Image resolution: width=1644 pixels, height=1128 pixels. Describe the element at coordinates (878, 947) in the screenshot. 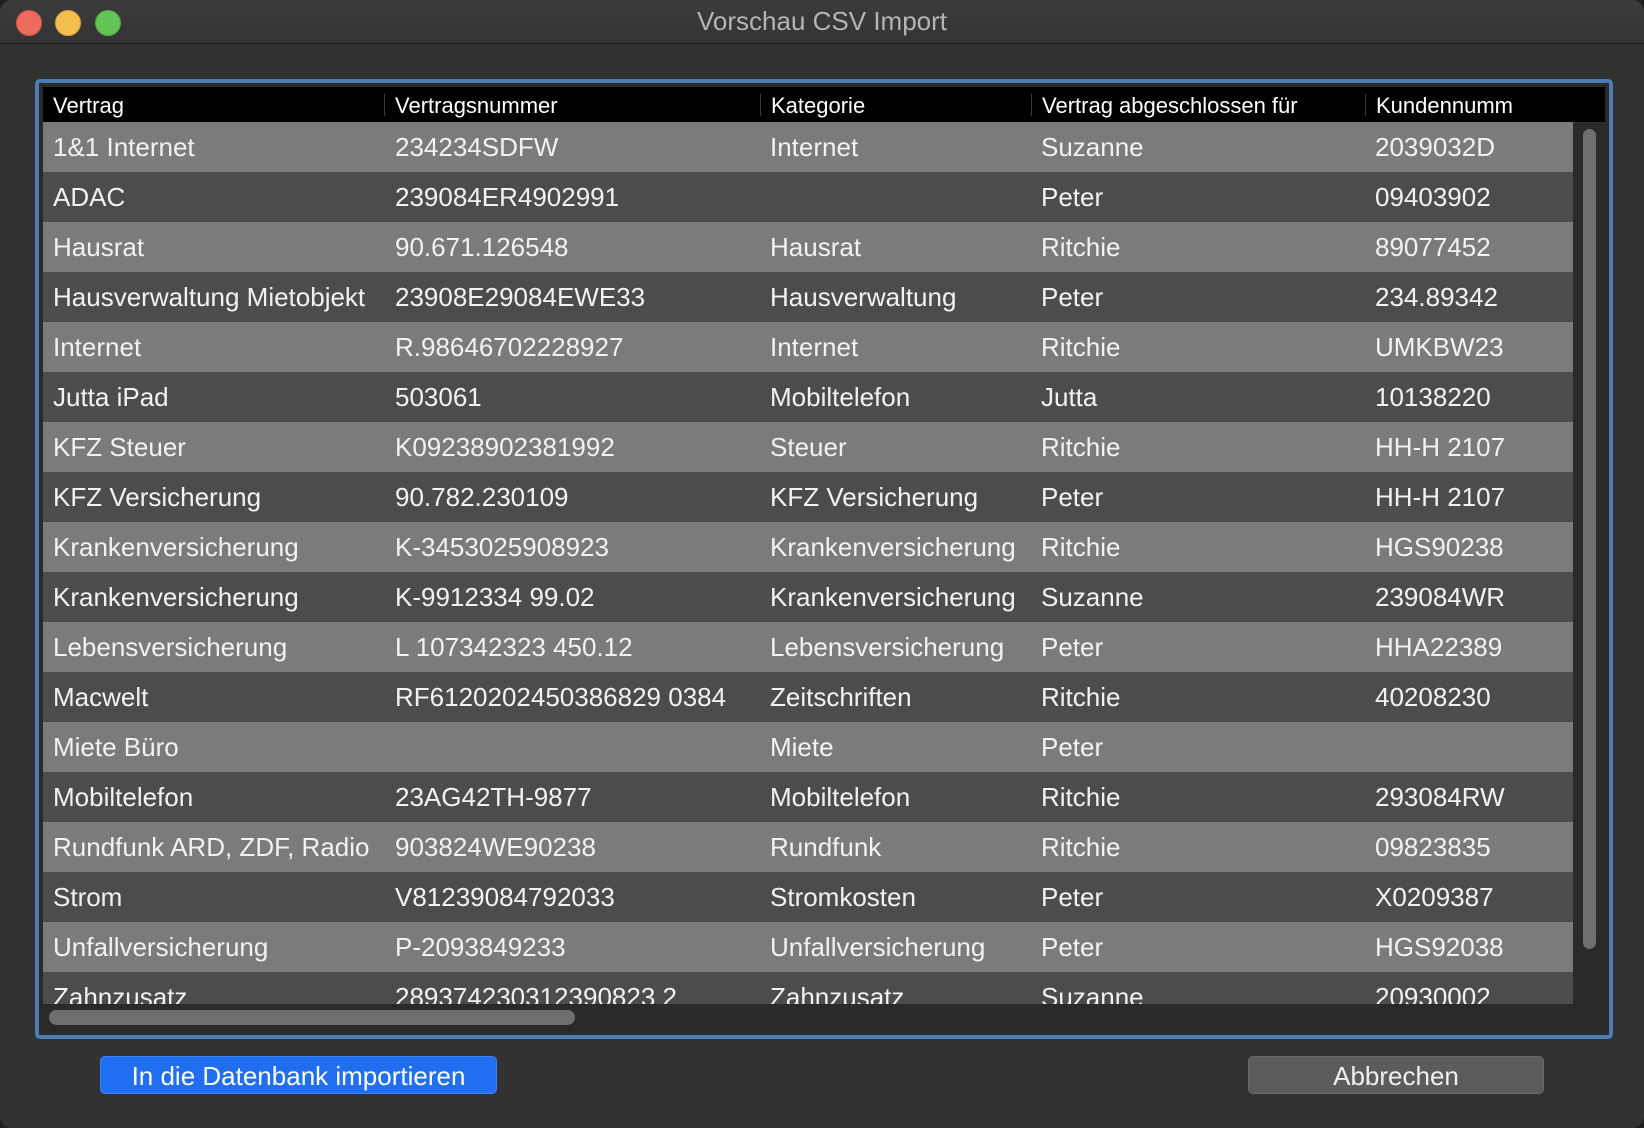

I see `cell-kategorie: Unfallversicherung` at that location.